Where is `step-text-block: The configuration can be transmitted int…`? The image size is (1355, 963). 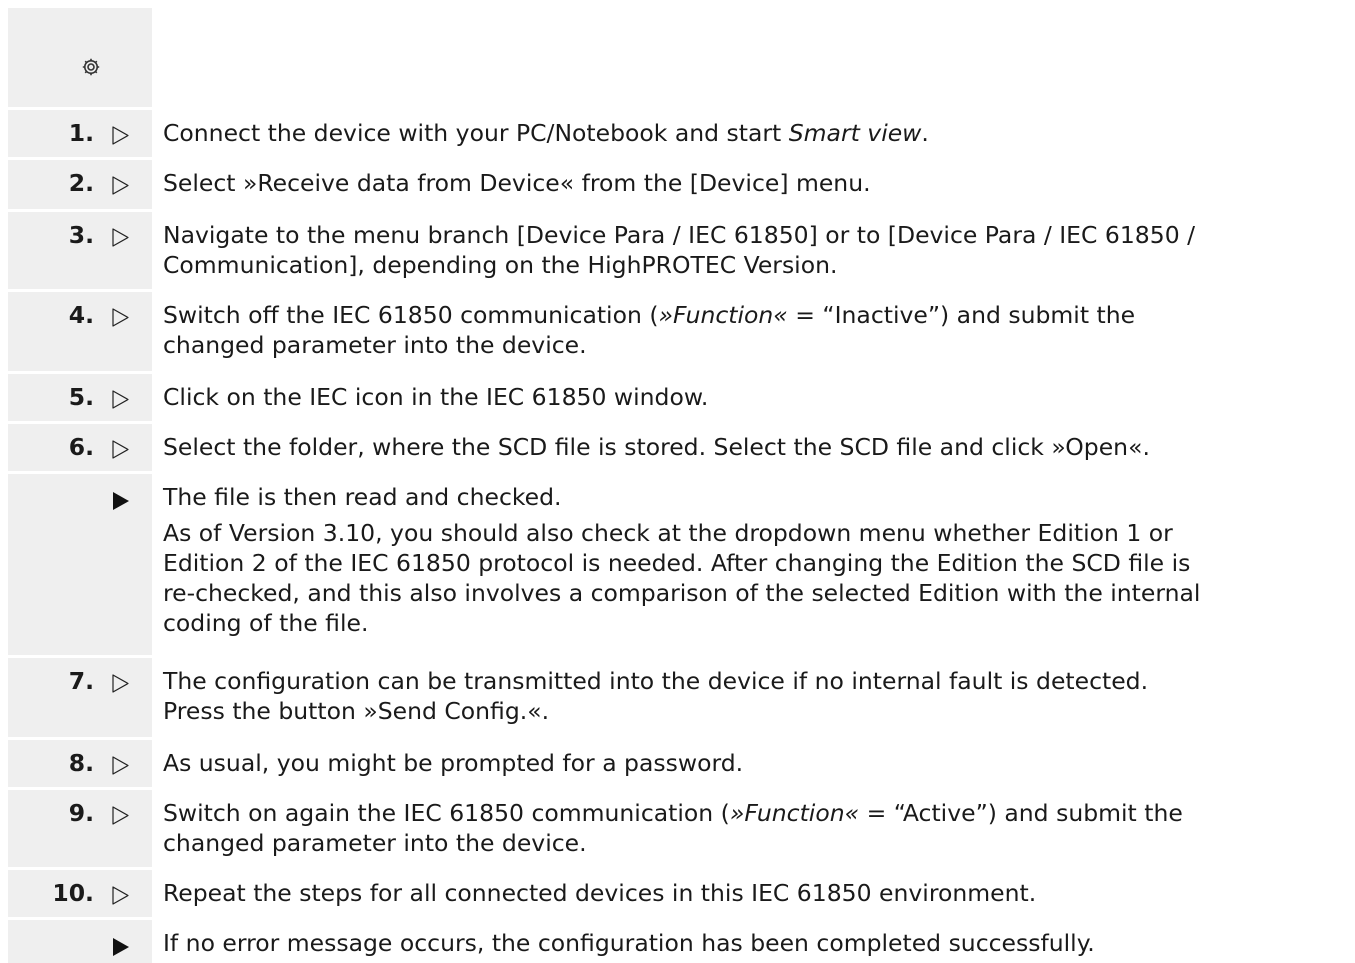
step-text-block: The configuration can be transmitted int… is located at coordinates (759, 696).